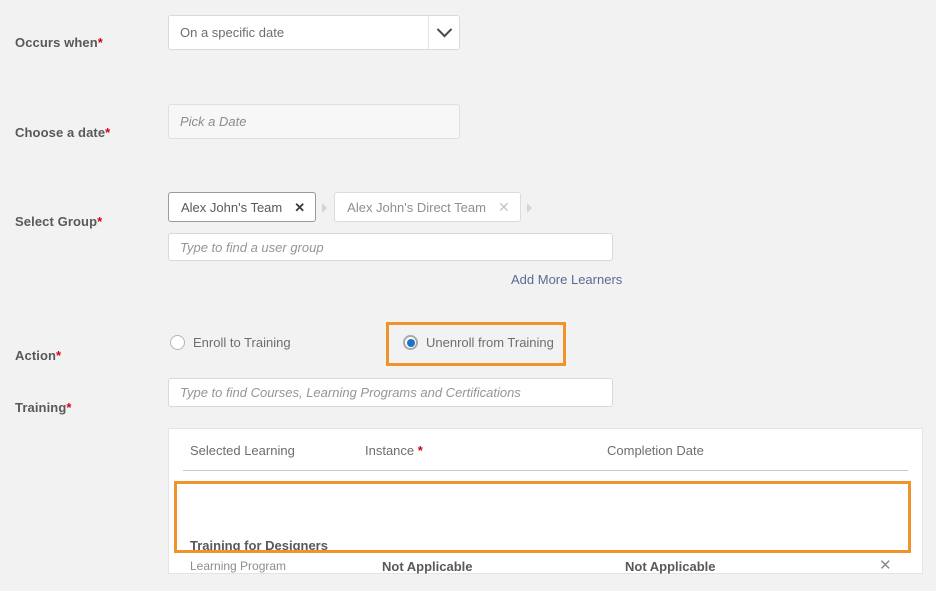  What do you see at coordinates (100, 221) in the screenshot?
I see `select-group-required-marker: *` at bounding box center [100, 221].